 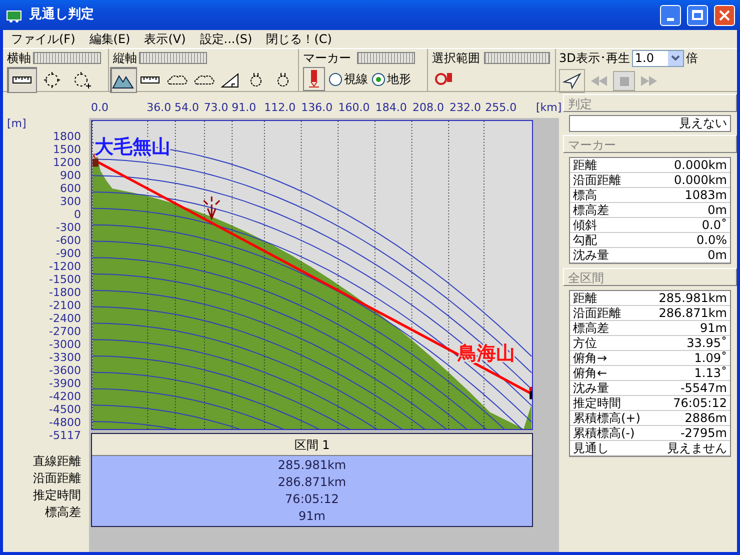 What do you see at coordinates (714, 225) in the screenshot?
I see `row-value: 0.0˚` at bounding box center [714, 225].